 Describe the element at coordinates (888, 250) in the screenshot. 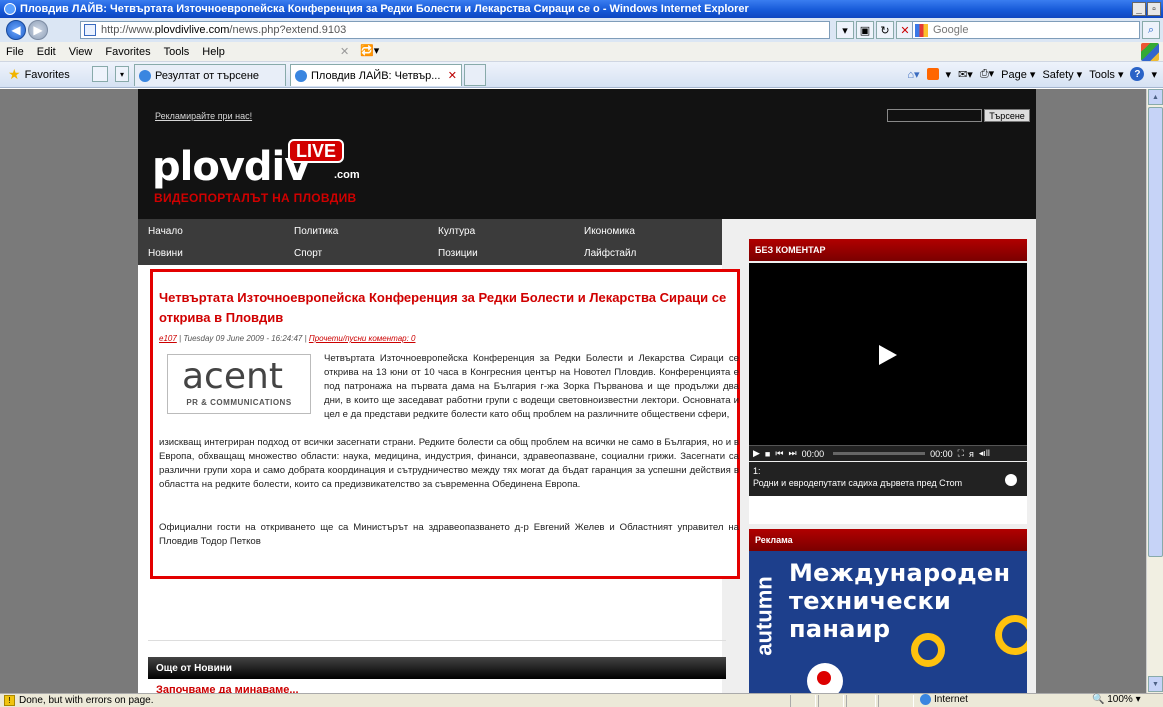

I see `no-comment-header: БЕЗ КОМЕНТАР` at that location.